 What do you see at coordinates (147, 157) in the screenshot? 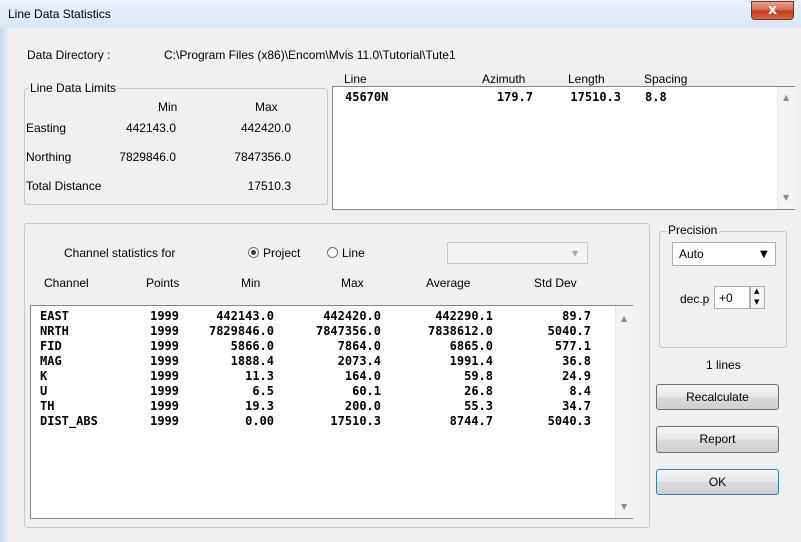
I see `northing-min: 7829846.0` at bounding box center [147, 157].